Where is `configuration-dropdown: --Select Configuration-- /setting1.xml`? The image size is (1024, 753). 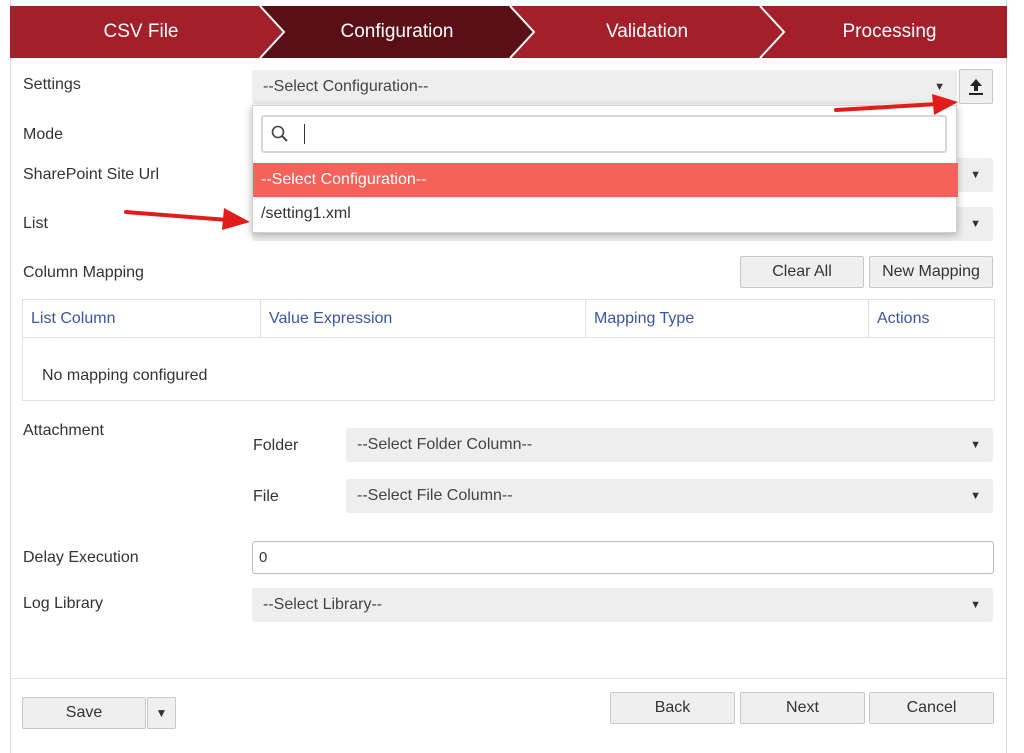
configuration-dropdown: --Select Configuration-- /setting1.xml is located at coordinates (605, 169).